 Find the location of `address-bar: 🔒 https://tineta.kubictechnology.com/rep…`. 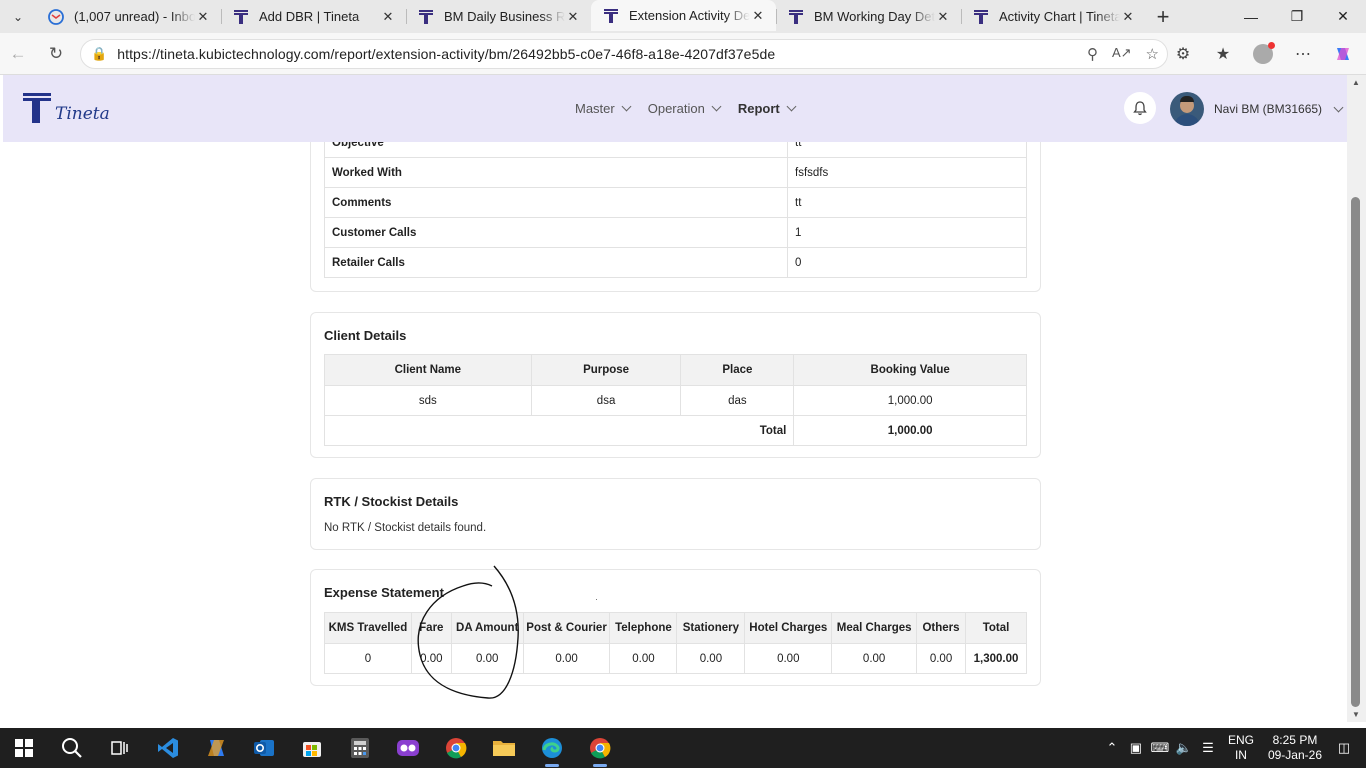

address-bar: 🔒 https://tineta.kubictechnology.com/rep… is located at coordinates (624, 53).